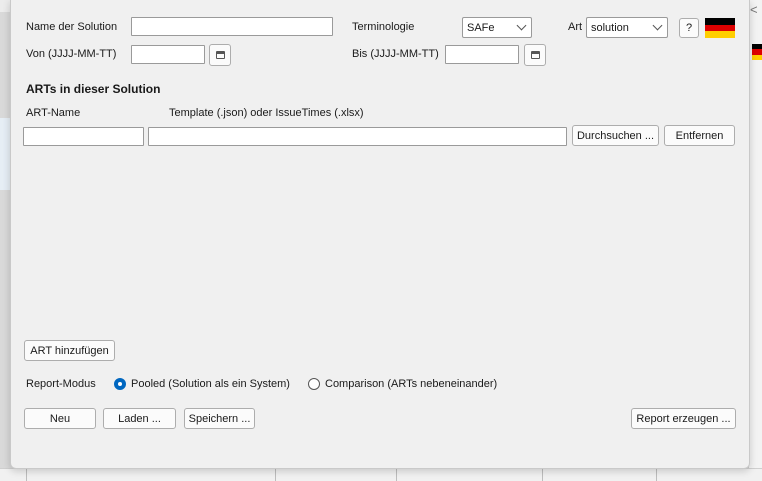 Image resolution: width=762 pixels, height=481 pixels. Describe the element at coordinates (497, 27) in the screenshot. I see `terminology-select: SAFe` at that location.